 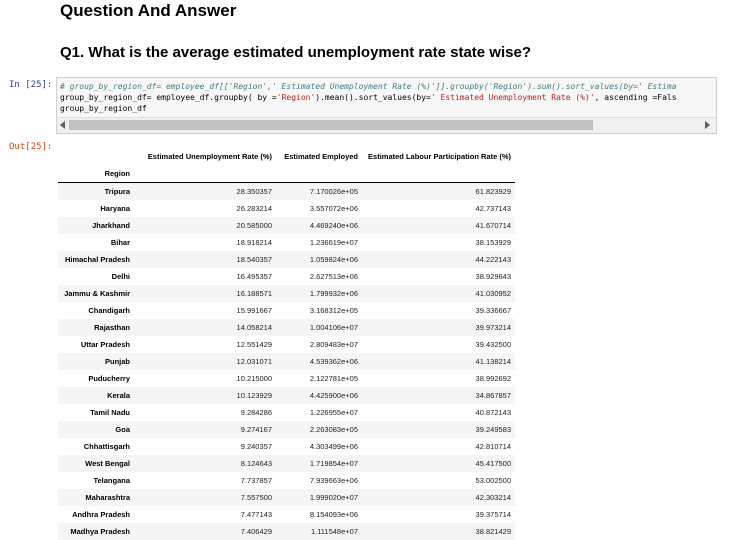 I want to click on labour-participation-cell: 34.867857, so click(x=493, y=395).